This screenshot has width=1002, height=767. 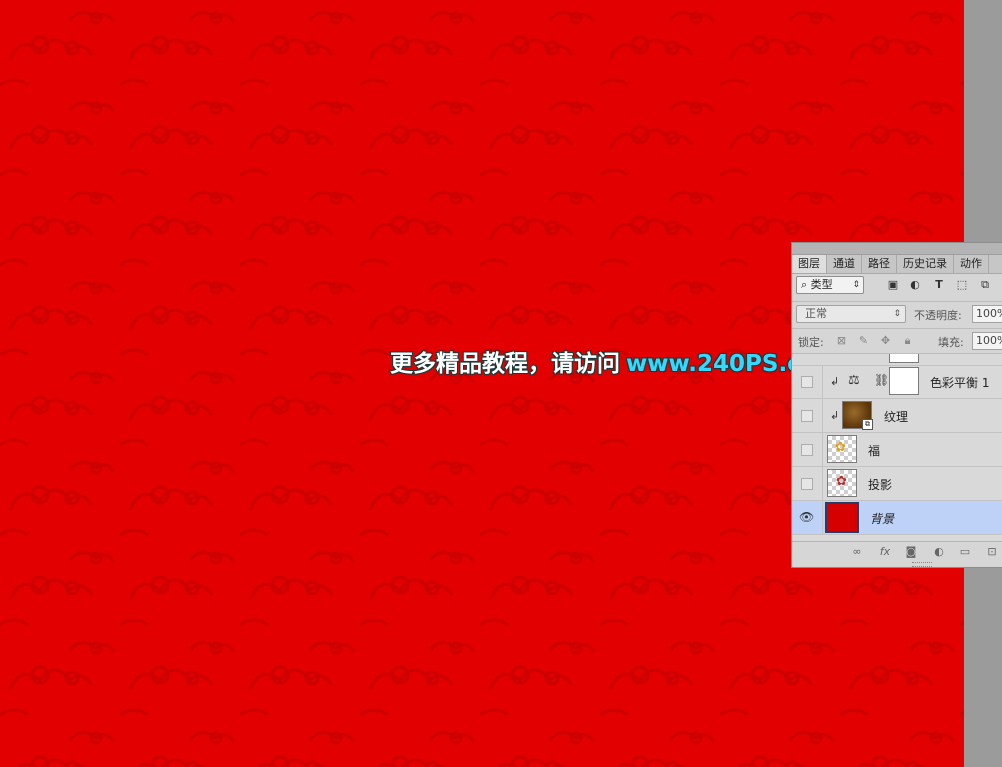 I want to click on filter-kind-select: ⌕ 类型 ⇕, so click(x=830, y=285).